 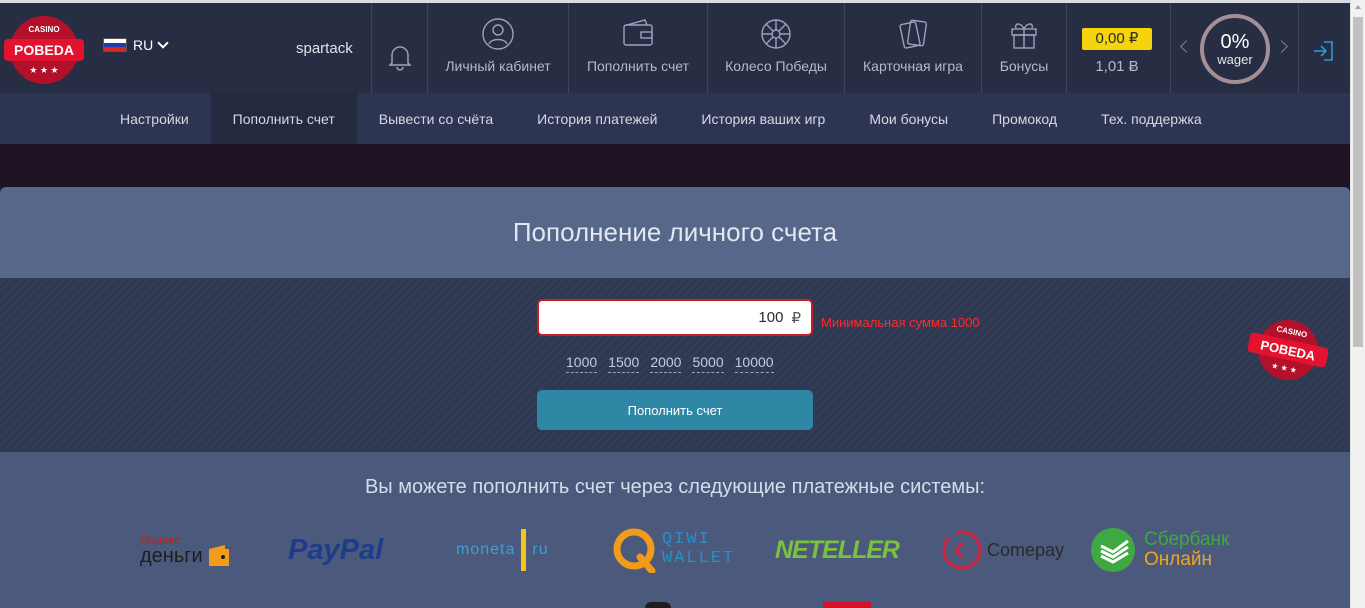 I want to click on chevron-right-icon, so click(x=1281, y=46).